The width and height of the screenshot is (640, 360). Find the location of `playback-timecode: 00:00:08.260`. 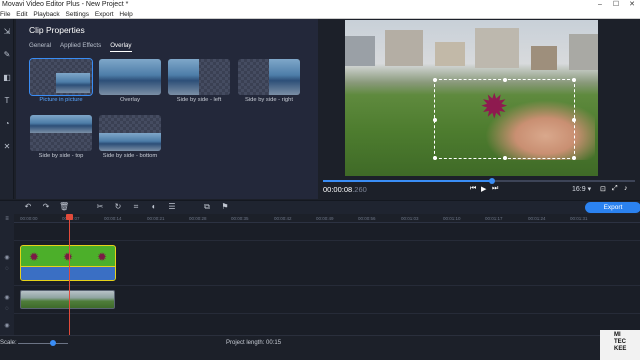

playback-timecode: 00:00:08.260 is located at coordinates (345, 189).